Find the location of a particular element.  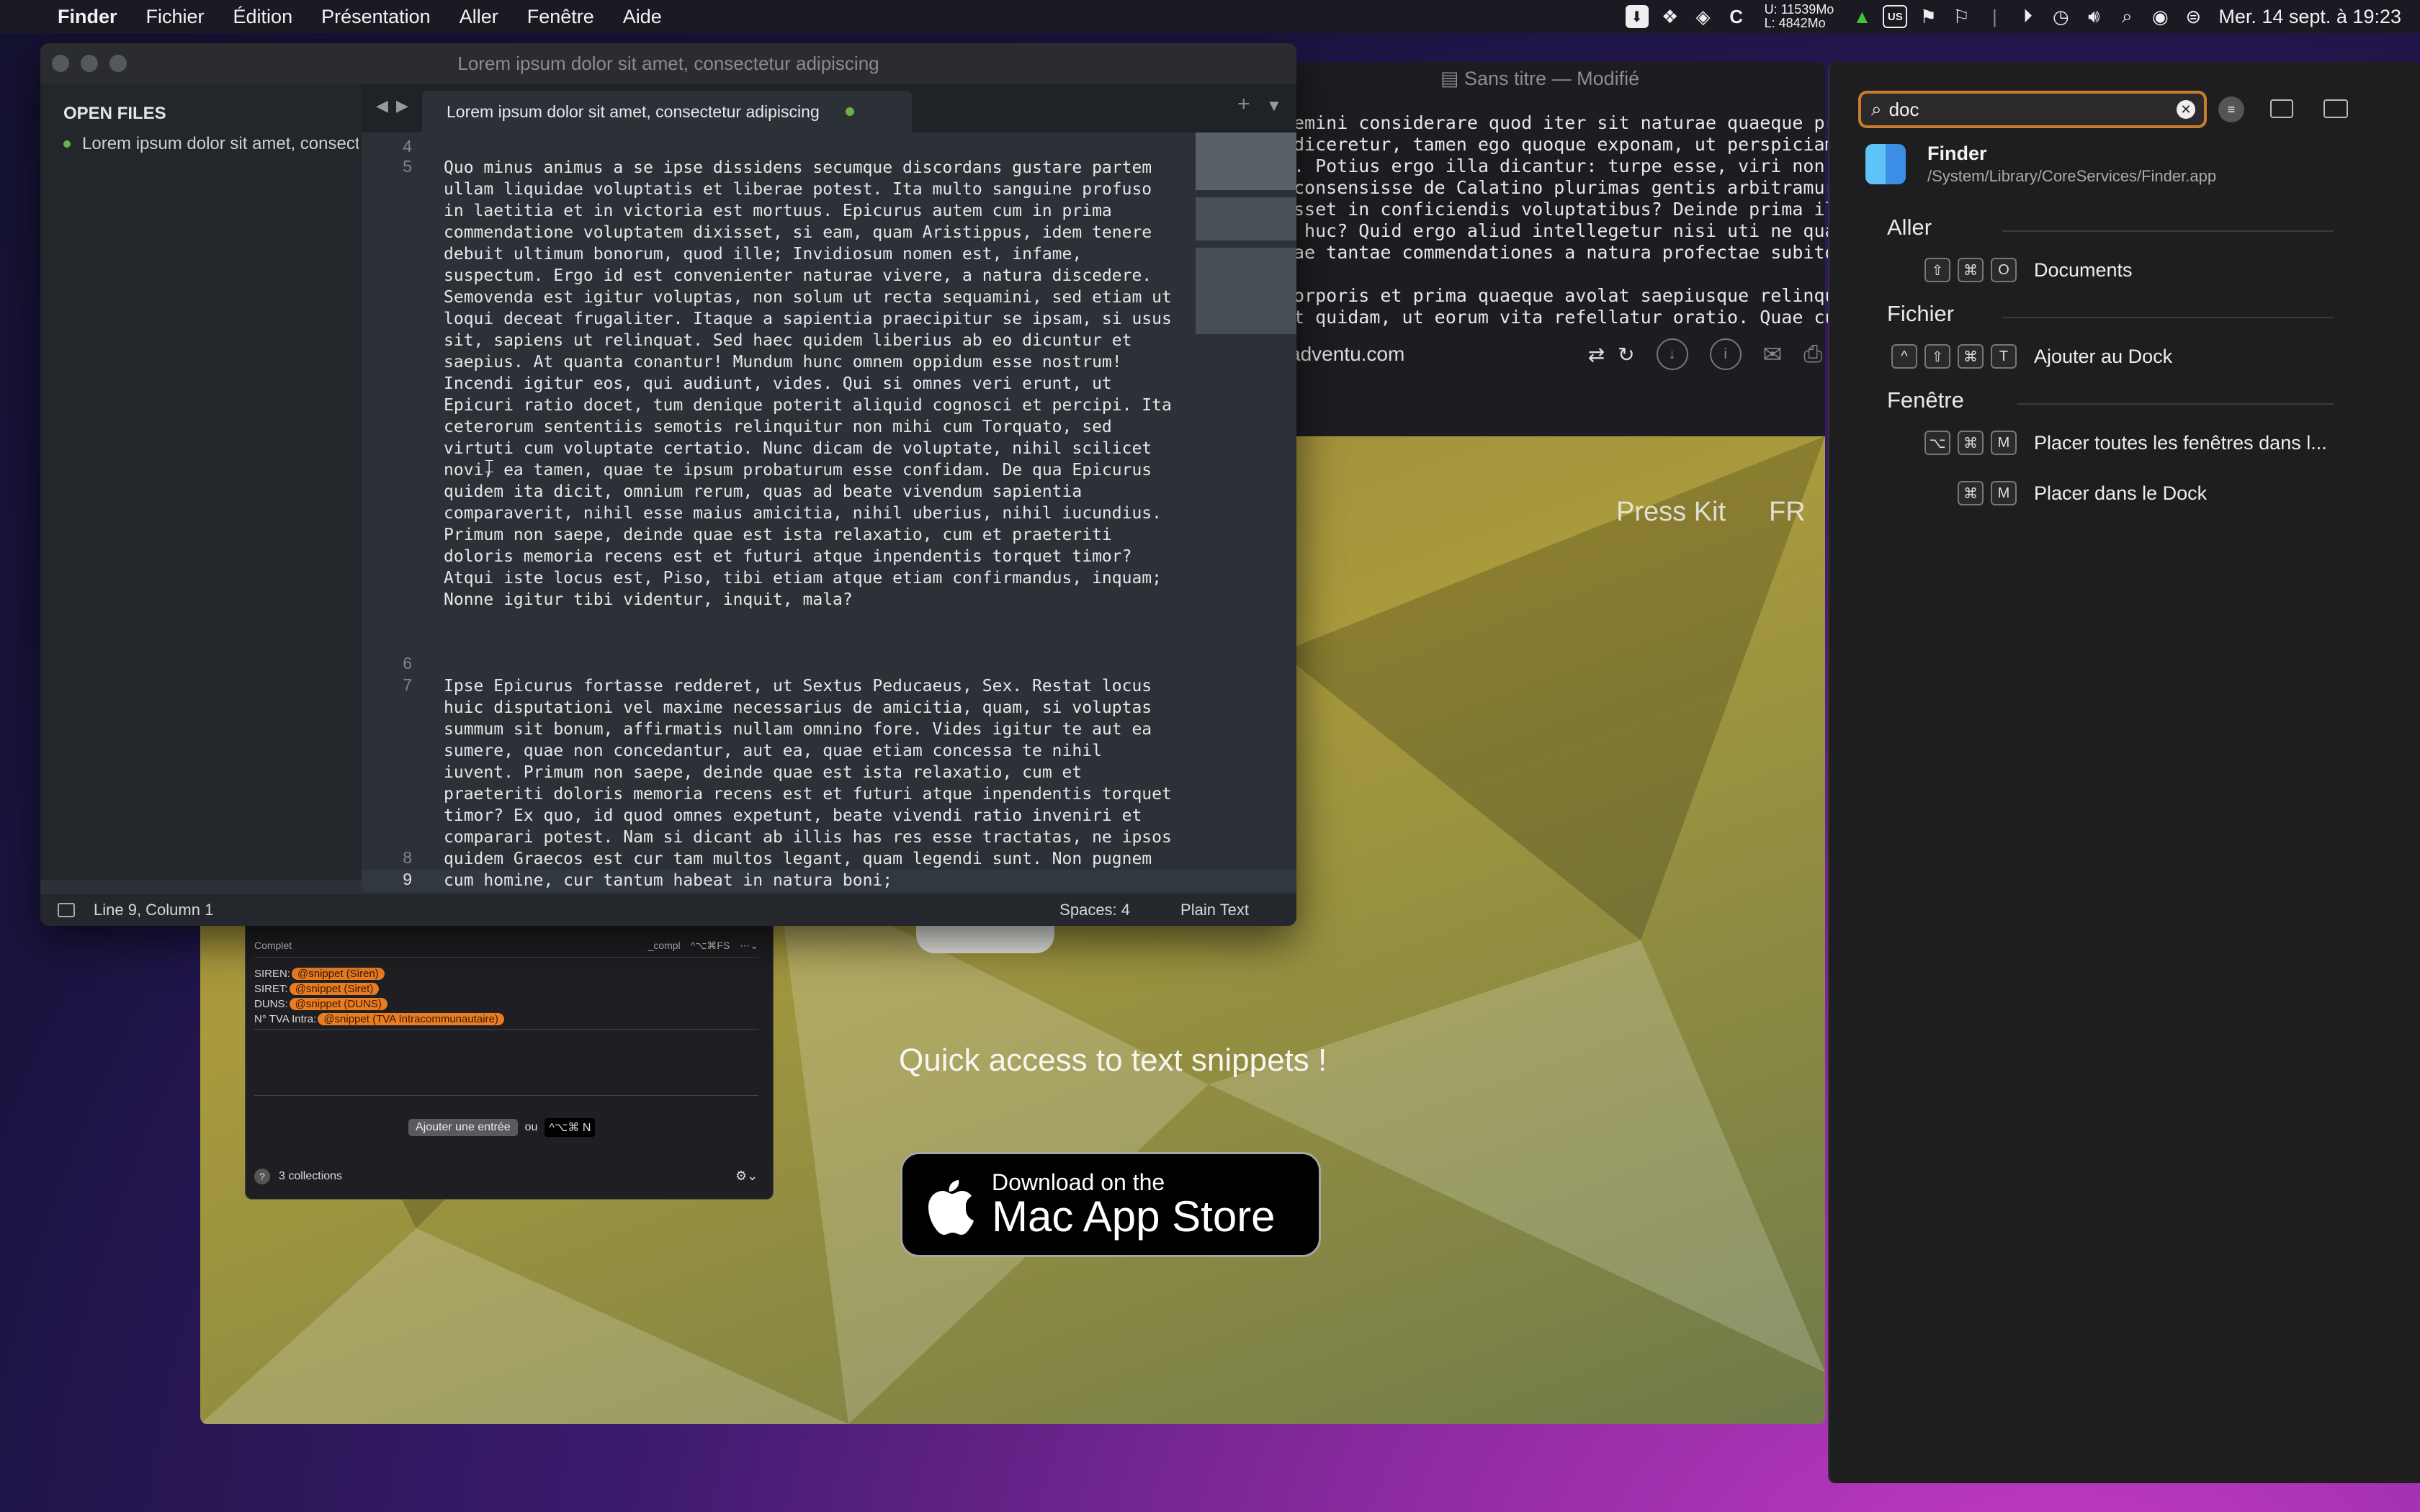

collections-row: ? 3 collections is located at coordinates (298, 1176).